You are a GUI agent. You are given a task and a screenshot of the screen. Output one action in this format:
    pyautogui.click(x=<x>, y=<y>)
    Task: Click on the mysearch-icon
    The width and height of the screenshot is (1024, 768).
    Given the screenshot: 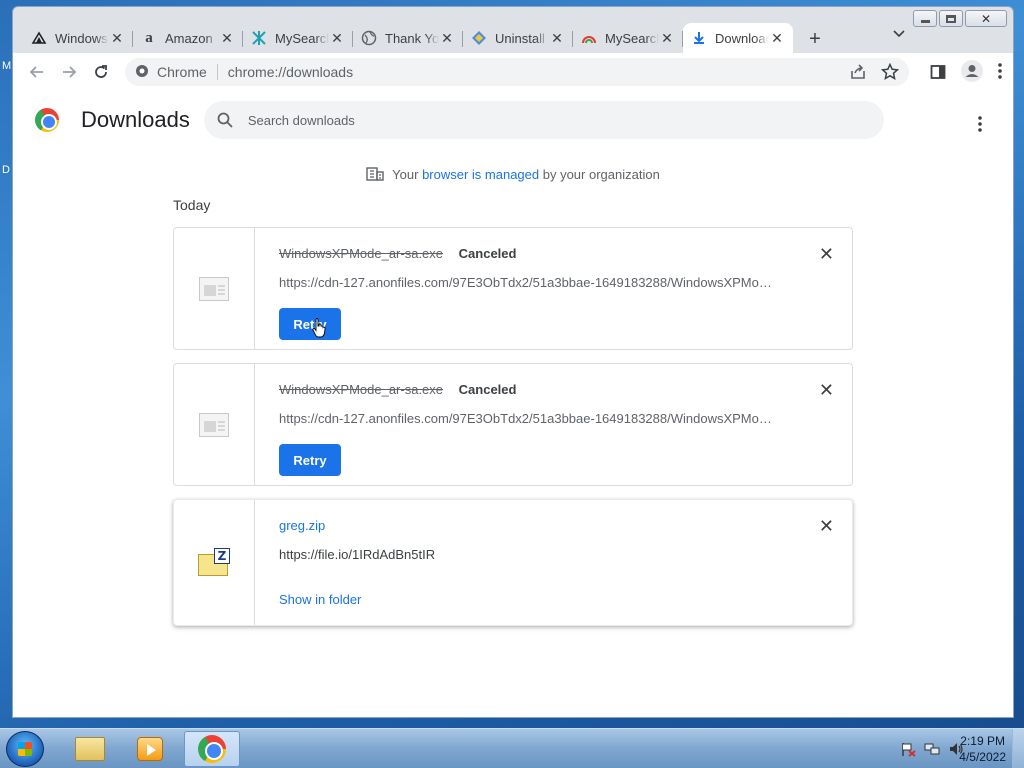 What is the action you would take?
    pyautogui.click(x=259, y=38)
    